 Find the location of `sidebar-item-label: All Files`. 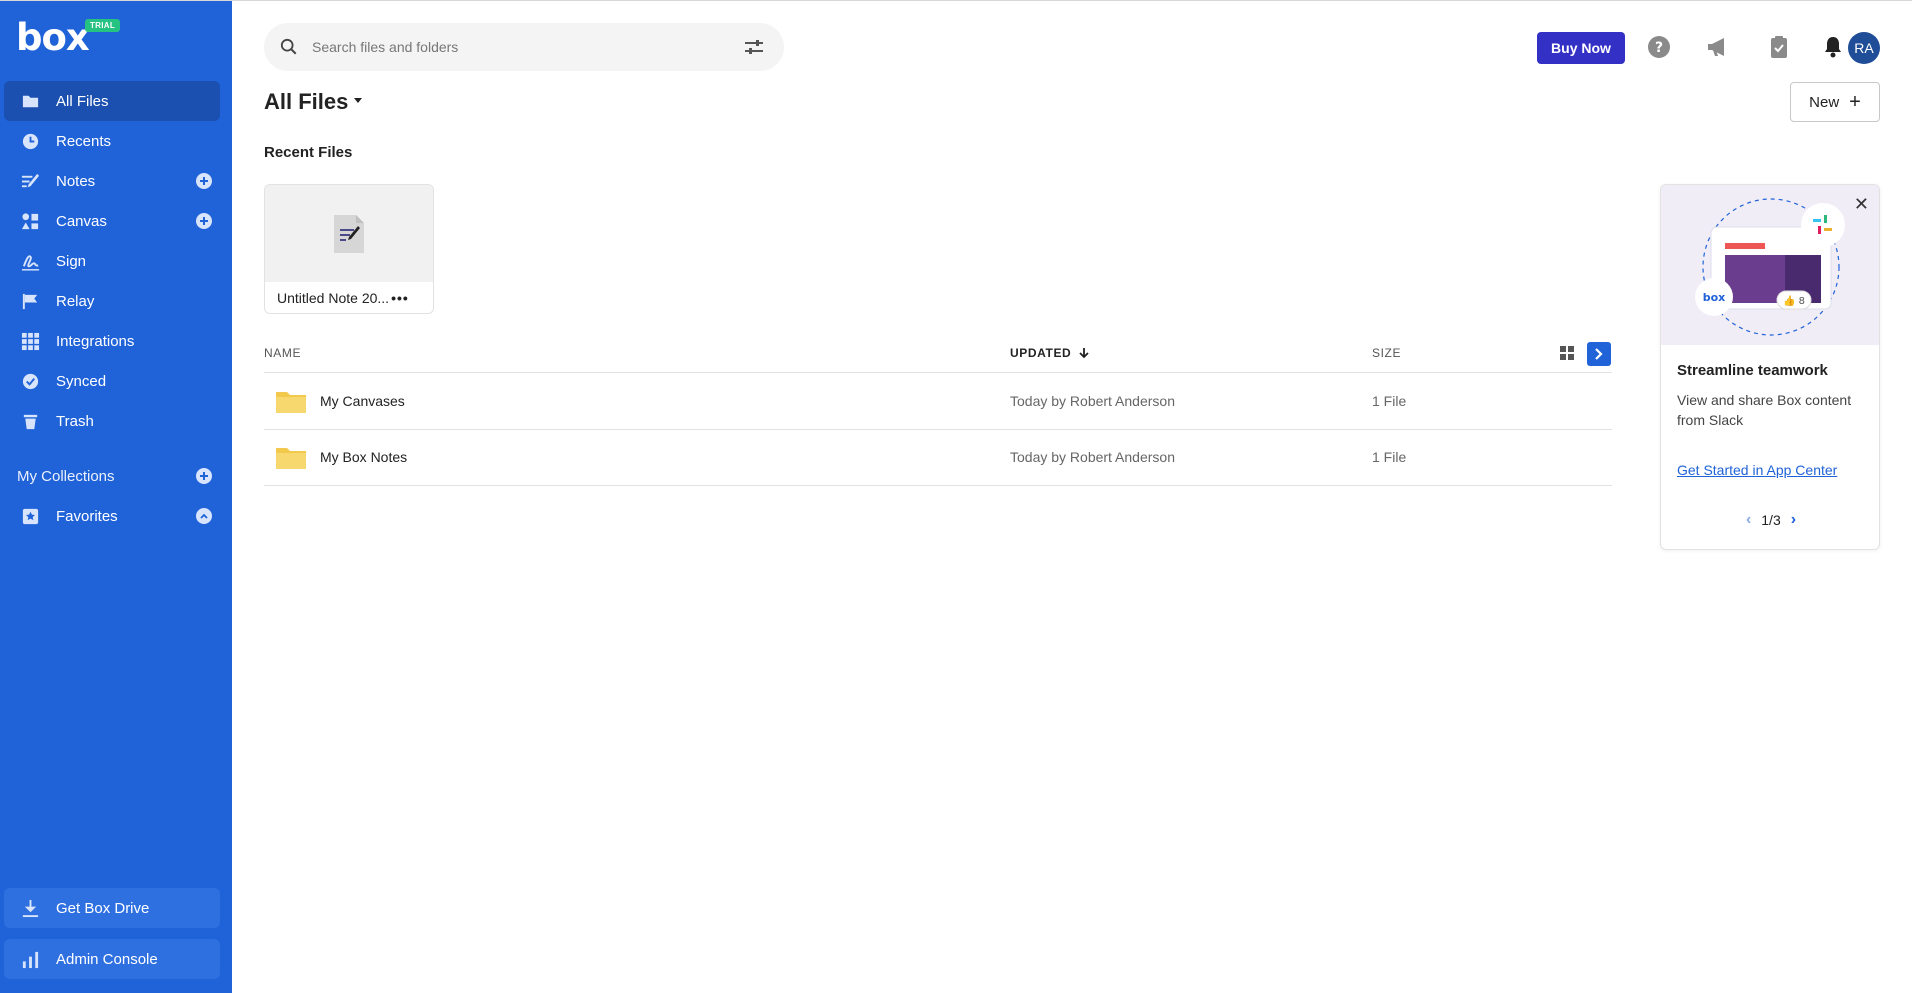

sidebar-item-label: All Files is located at coordinates (82, 101).